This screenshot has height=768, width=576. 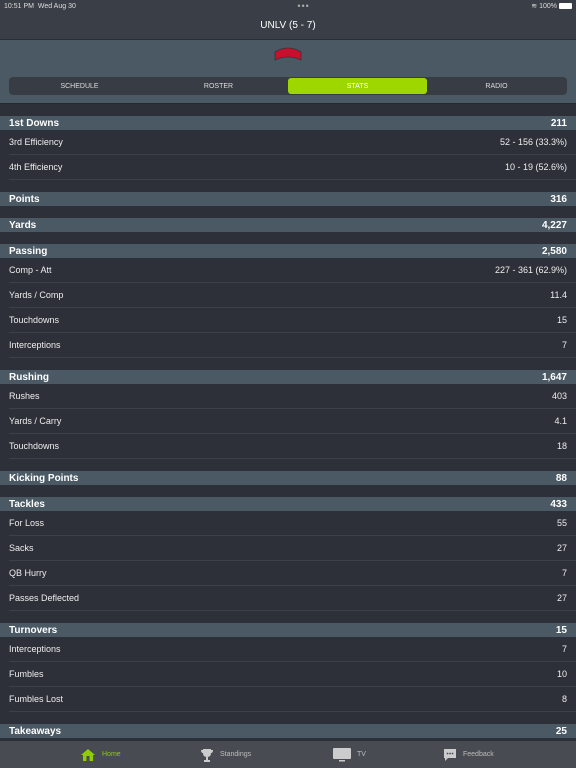 What do you see at coordinates (561, 478) in the screenshot?
I see `section-value: 88` at bounding box center [561, 478].